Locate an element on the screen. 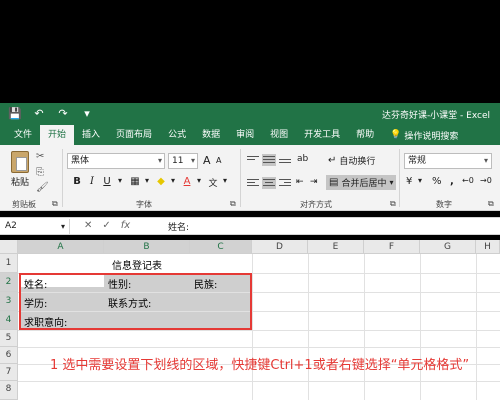 This screenshot has width=500, height=400. merge-icon: ▤ is located at coordinates (334, 182).